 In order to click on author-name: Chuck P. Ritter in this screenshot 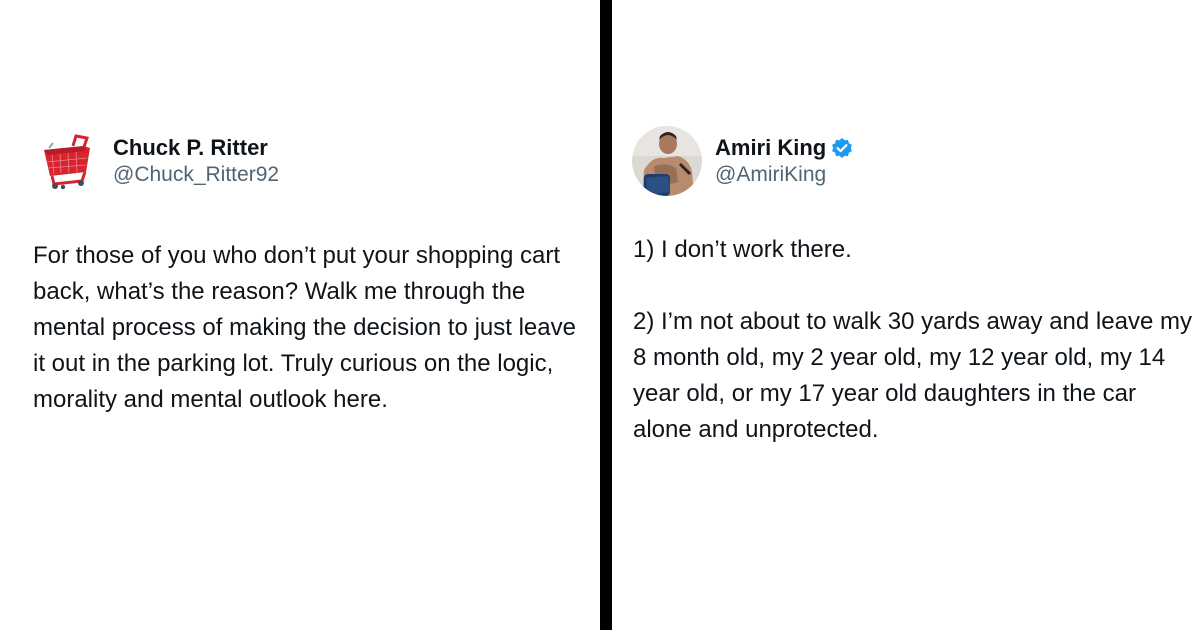, I will do `click(190, 148)`.